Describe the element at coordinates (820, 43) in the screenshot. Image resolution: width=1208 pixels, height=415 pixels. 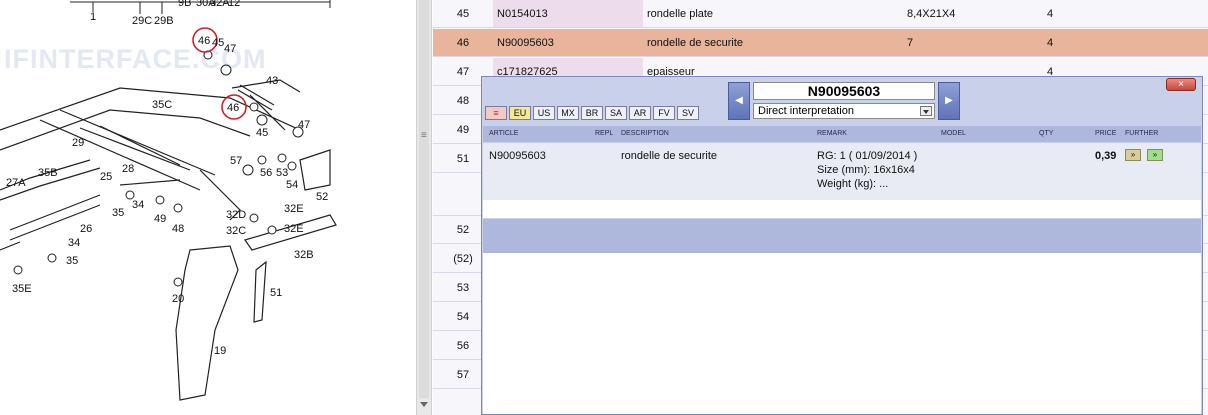
I see `table-row-selected: 46 N90095603 rondelle de securite 7 4` at that location.